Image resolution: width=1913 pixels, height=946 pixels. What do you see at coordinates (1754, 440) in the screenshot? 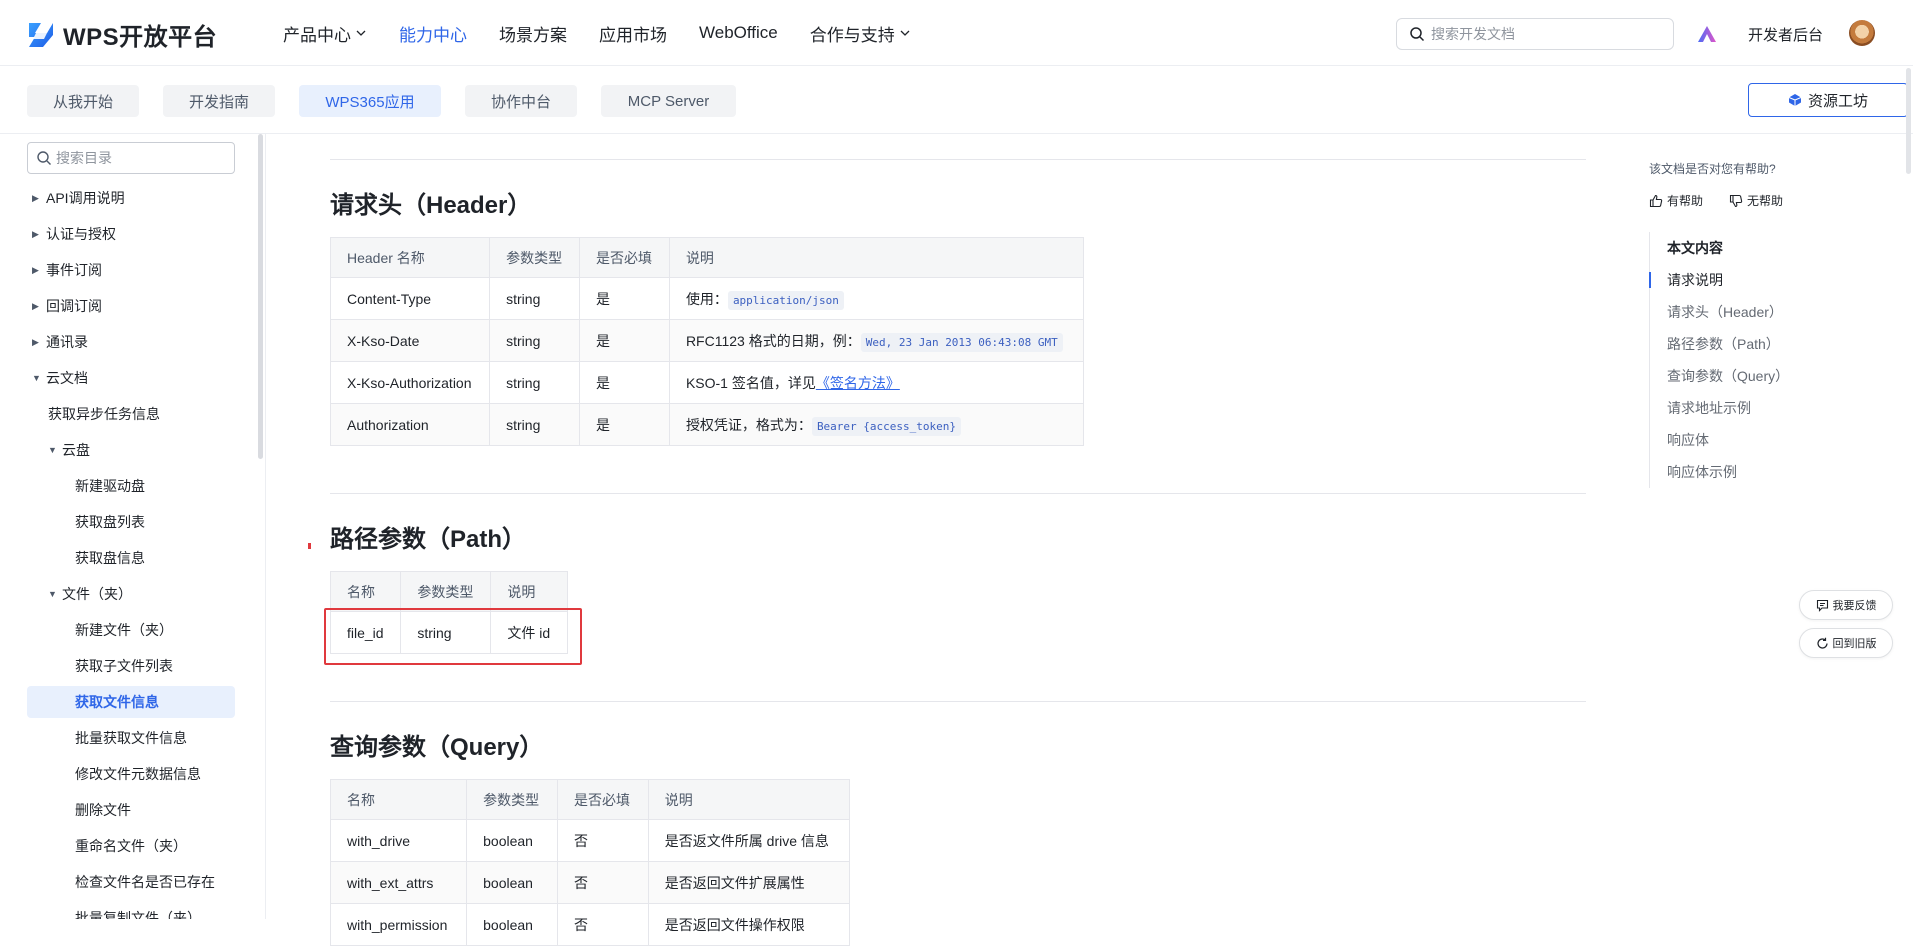
I see `toc-item: 响应体` at bounding box center [1754, 440].